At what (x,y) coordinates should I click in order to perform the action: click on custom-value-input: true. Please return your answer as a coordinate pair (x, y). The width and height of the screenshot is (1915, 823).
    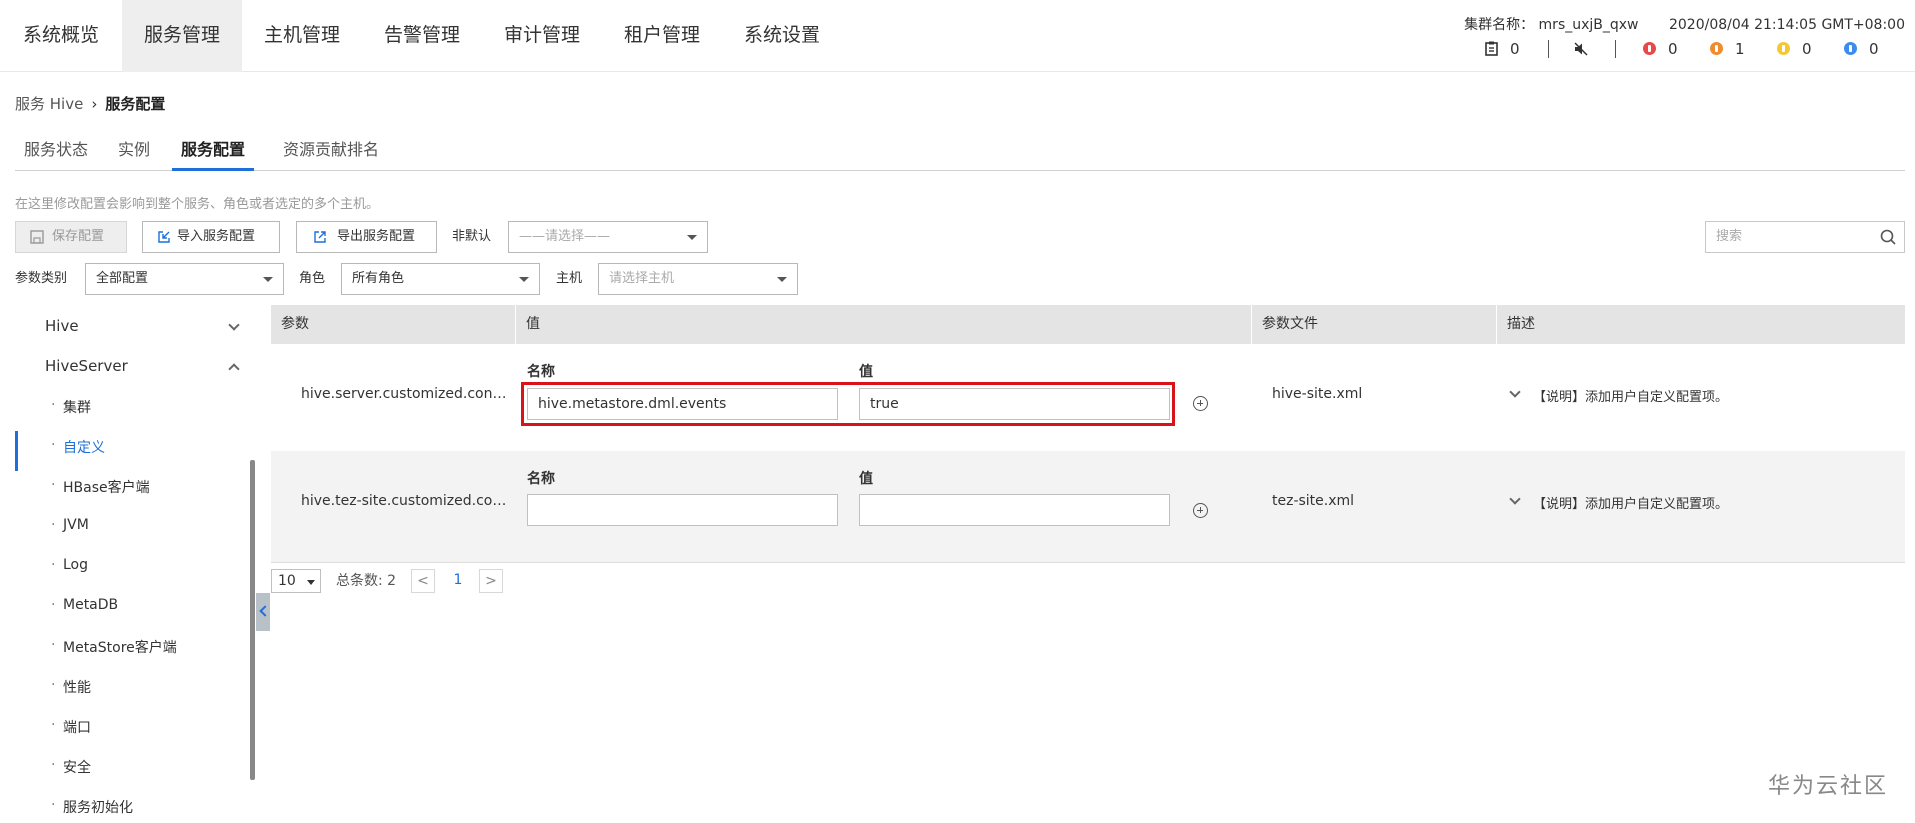
    Looking at the image, I should click on (1014, 404).